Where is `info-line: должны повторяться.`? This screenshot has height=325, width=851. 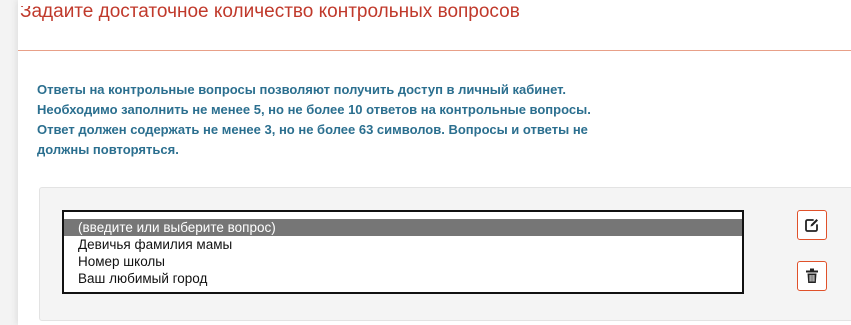 info-line: должны повторяться. is located at coordinates (108, 149).